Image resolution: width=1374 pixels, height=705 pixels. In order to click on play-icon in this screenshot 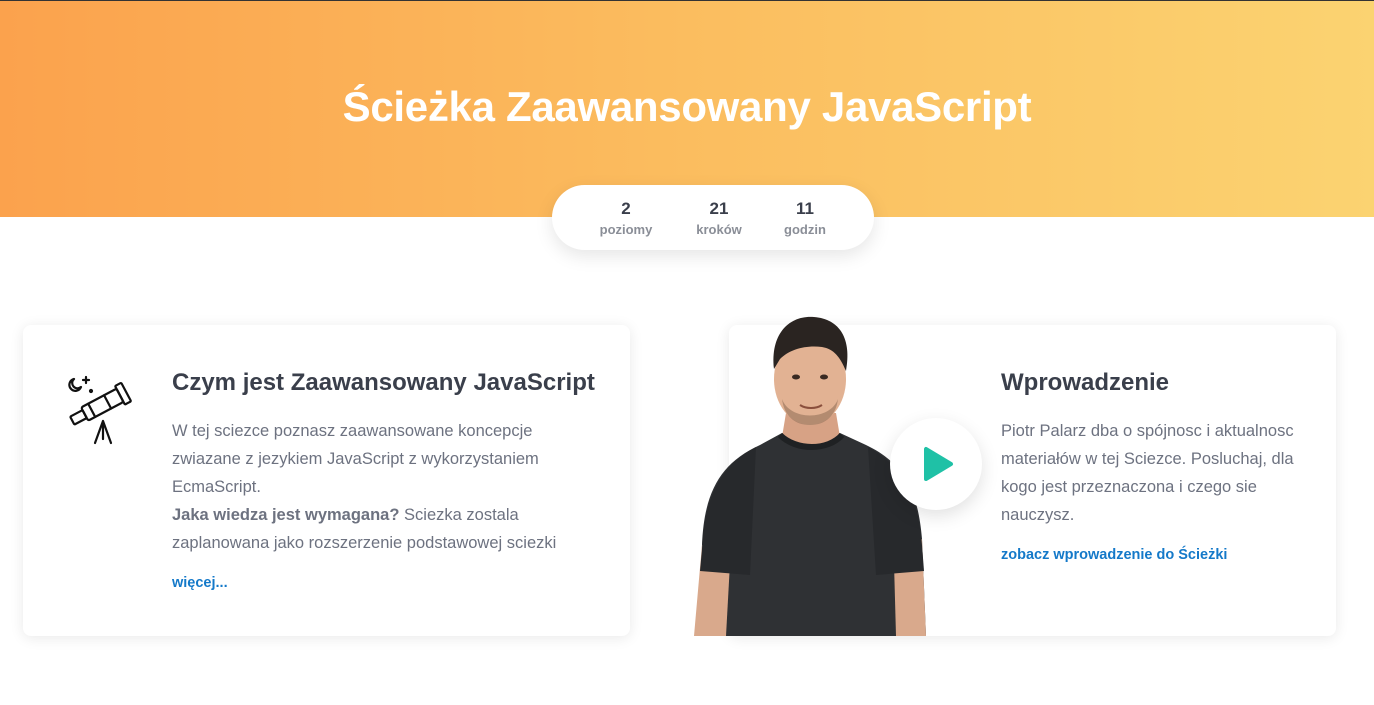, I will do `click(938, 464)`.